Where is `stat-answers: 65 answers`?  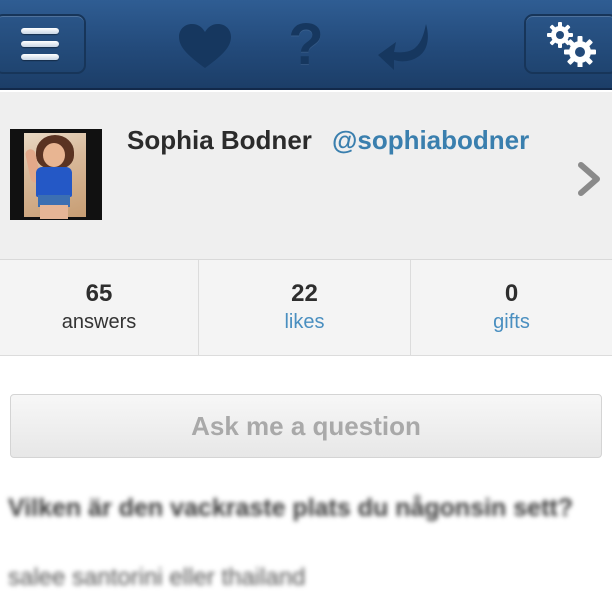
stat-answers: 65 answers is located at coordinates (99, 308).